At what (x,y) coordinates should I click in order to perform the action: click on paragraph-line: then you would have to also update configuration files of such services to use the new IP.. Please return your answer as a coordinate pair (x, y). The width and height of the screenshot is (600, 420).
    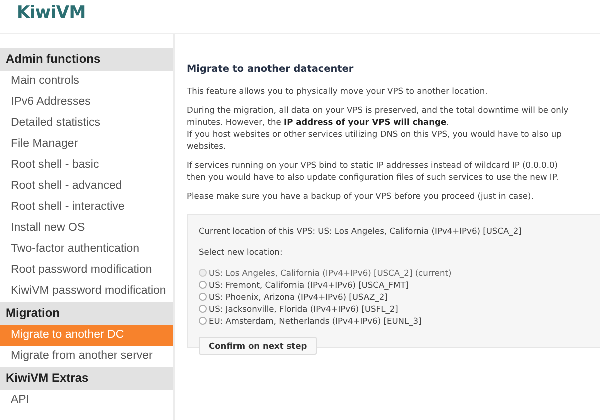
    Looking at the image, I should click on (373, 177).